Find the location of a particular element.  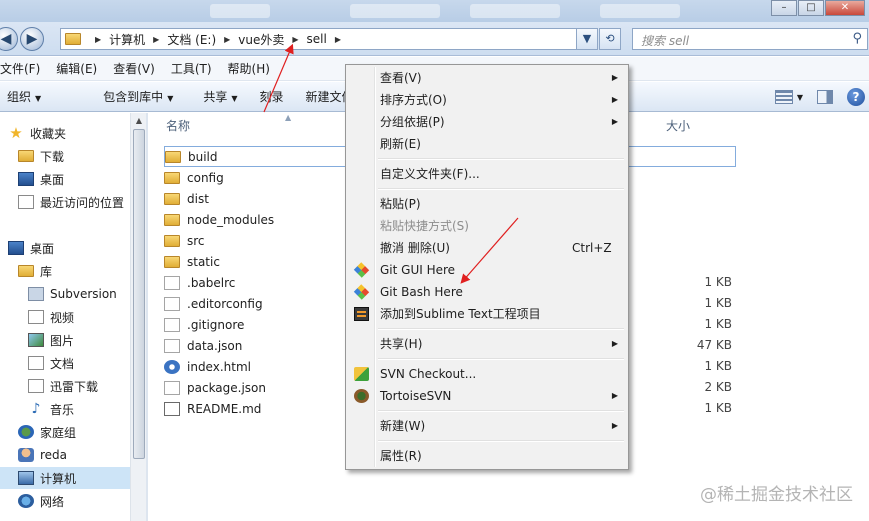

back-button: ◀ is located at coordinates (9, 39).